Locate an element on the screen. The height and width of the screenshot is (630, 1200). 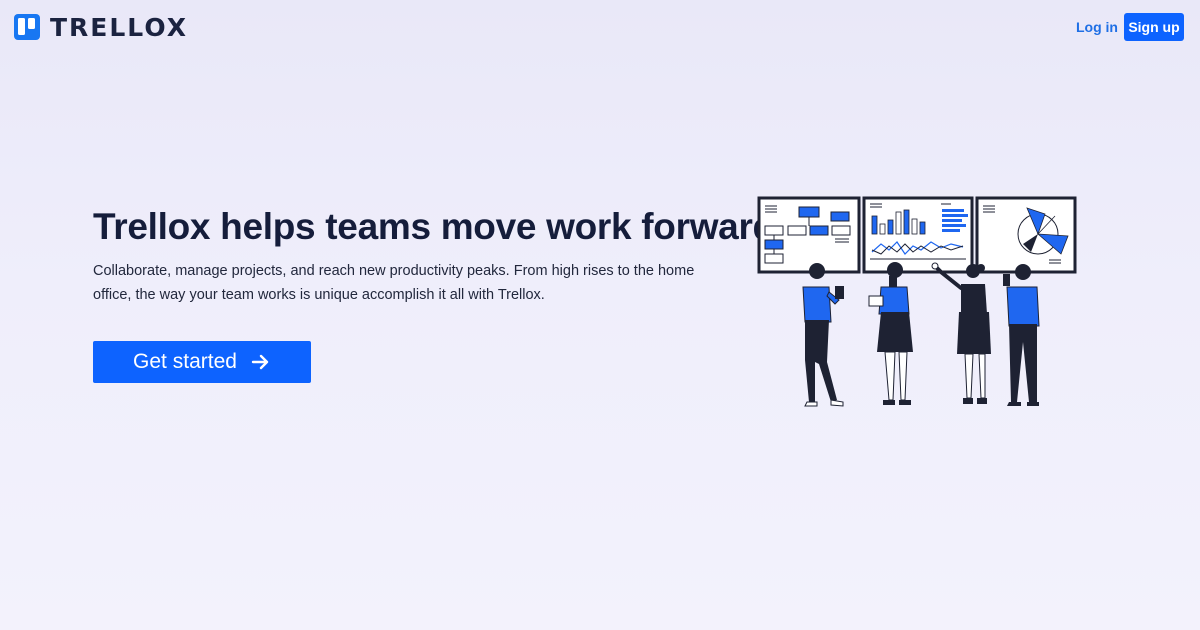
brand: TRELLOX is located at coordinates (101, 27).